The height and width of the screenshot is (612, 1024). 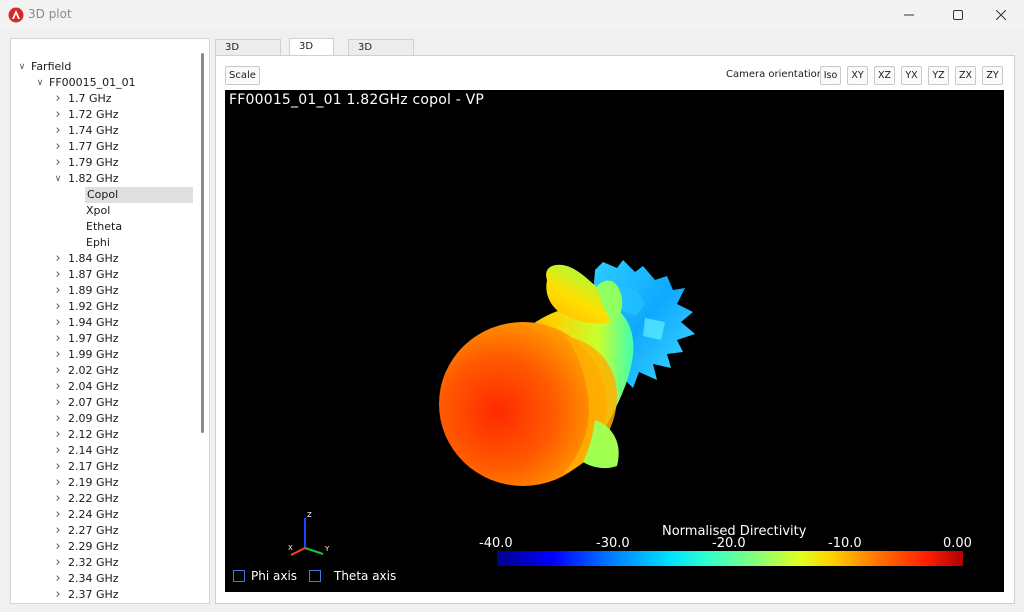 What do you see at coordinates (512, 15) in the screenshot?
I see `title-bar: 3D plot` at bounding box center [512, 15].